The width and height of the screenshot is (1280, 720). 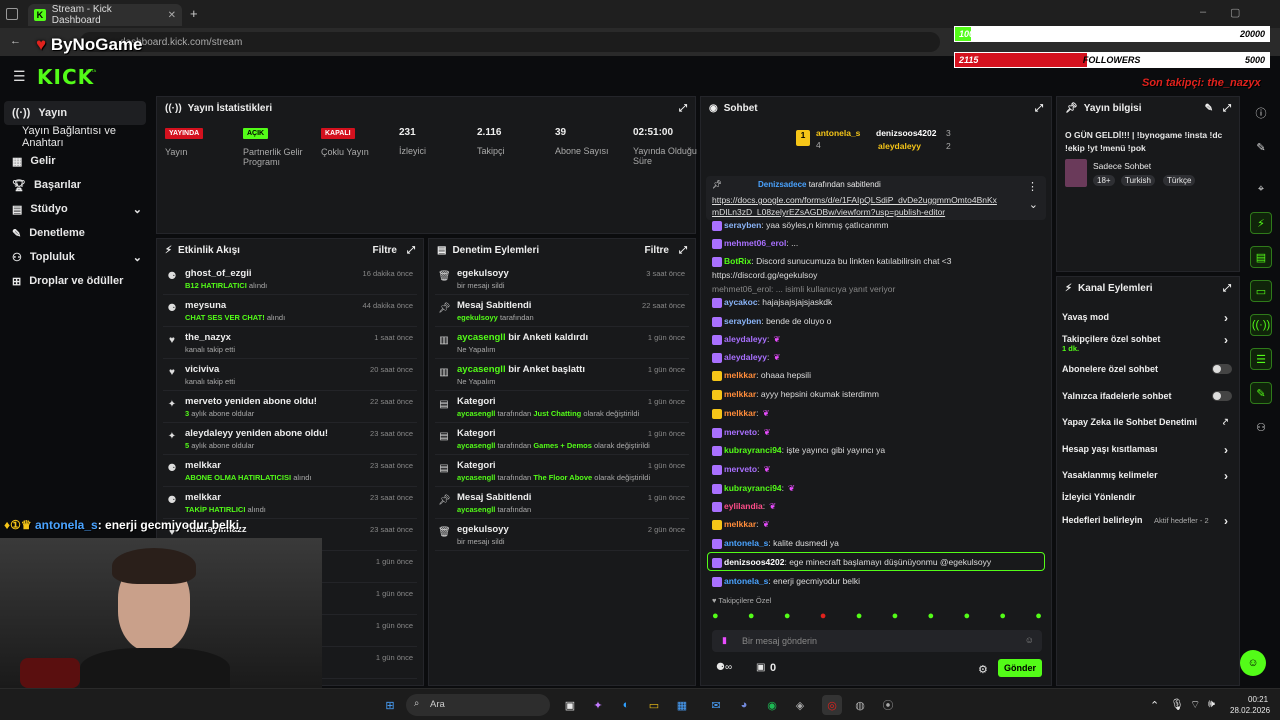 I want to click on chat-message: aleydaleyy: ❦, so click(x=746, y=339).